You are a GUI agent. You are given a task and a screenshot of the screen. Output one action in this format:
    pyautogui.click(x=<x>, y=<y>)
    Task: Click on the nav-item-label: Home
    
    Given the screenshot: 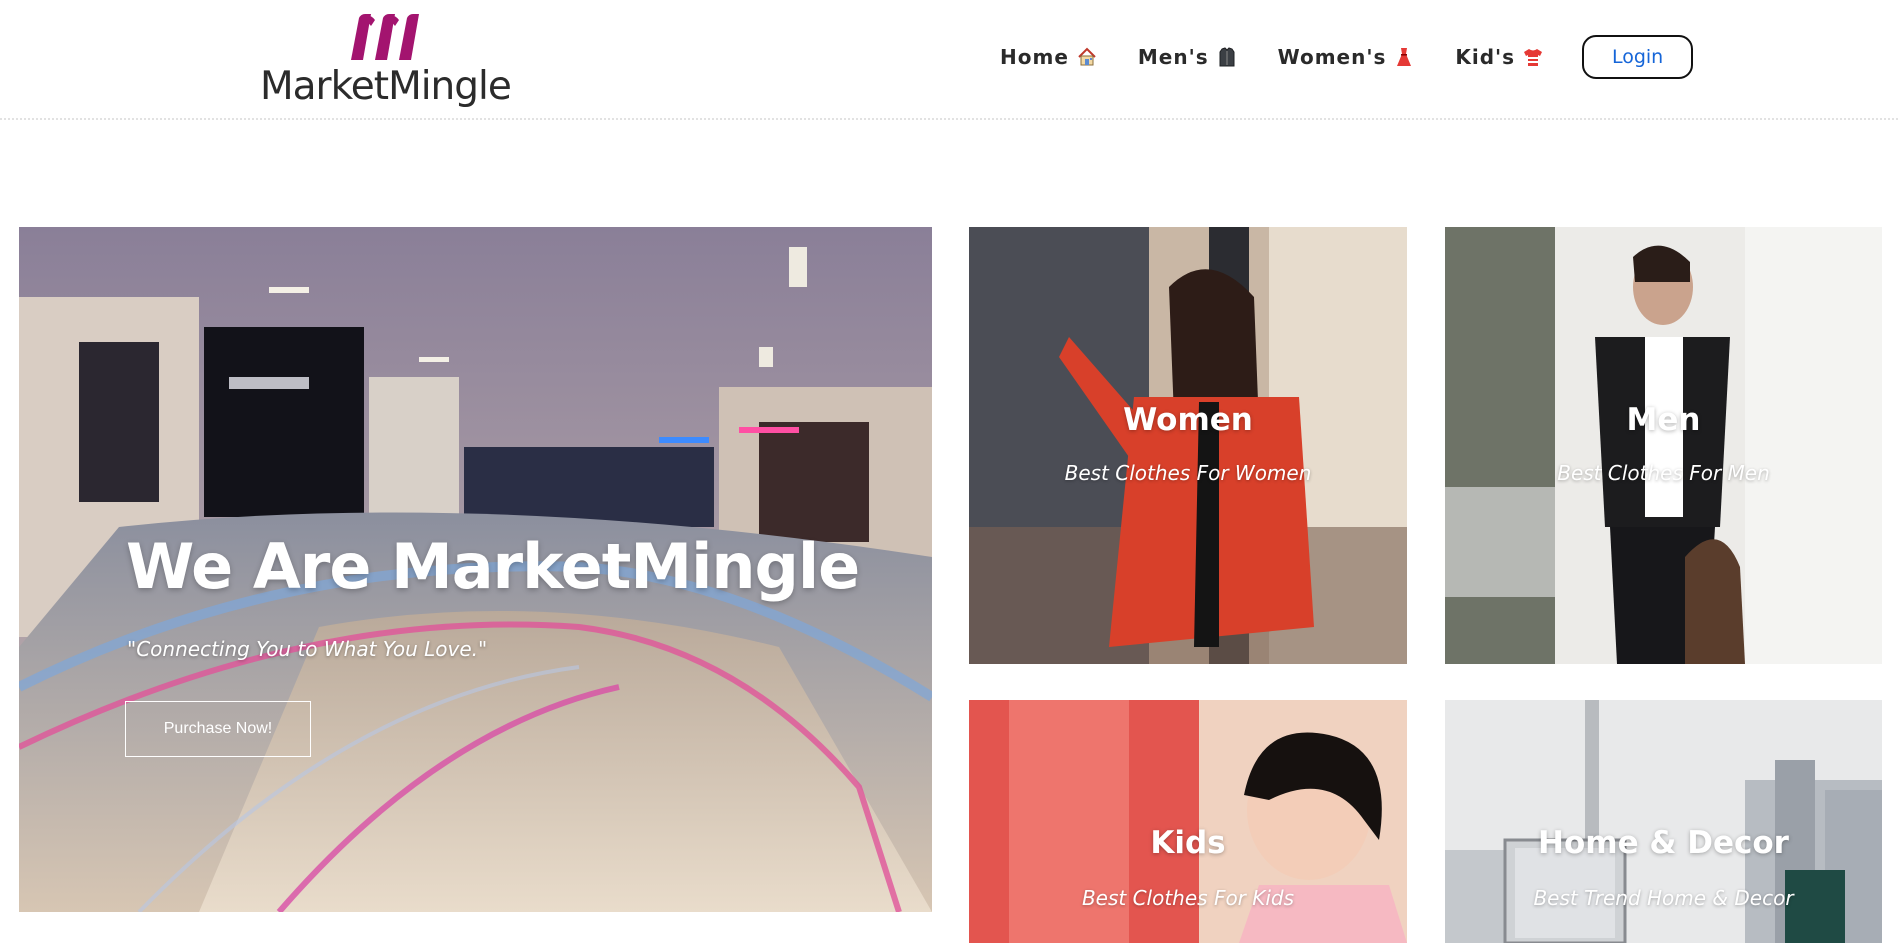 What is the action you would take?
    pyautogui.click(x=1034, y=57)
    